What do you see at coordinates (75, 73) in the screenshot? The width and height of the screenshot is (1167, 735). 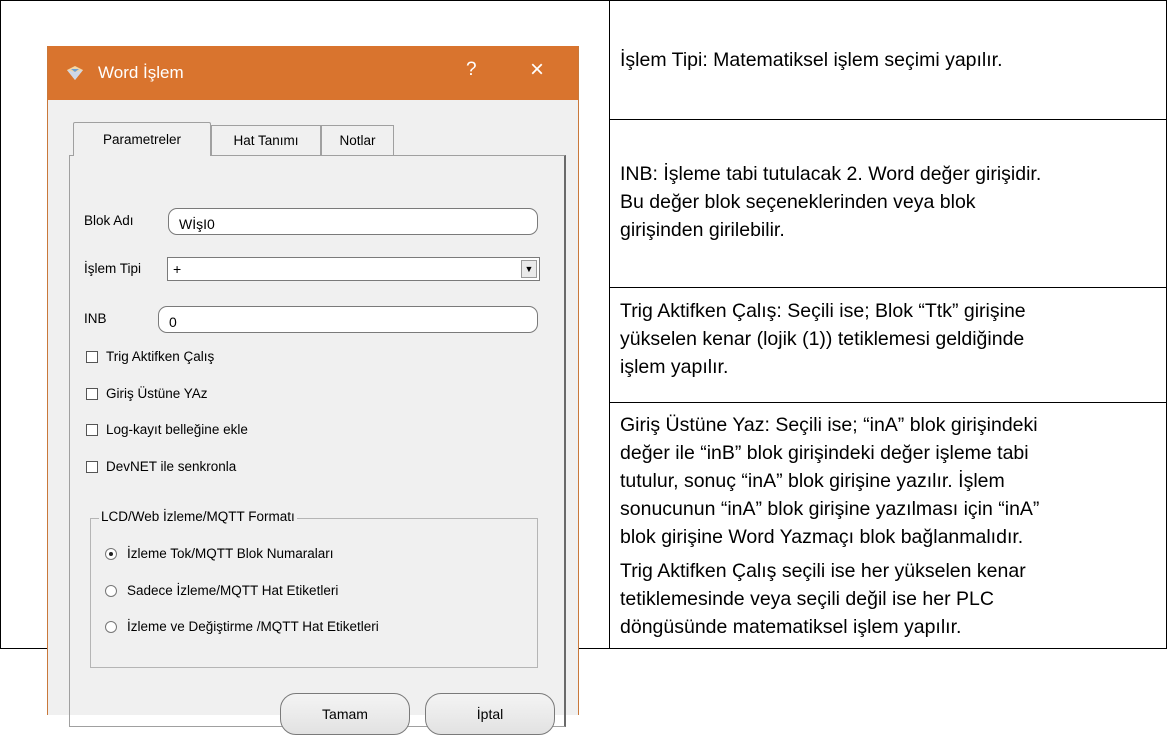 I see `app-icon` at bounding box center [75, 73].